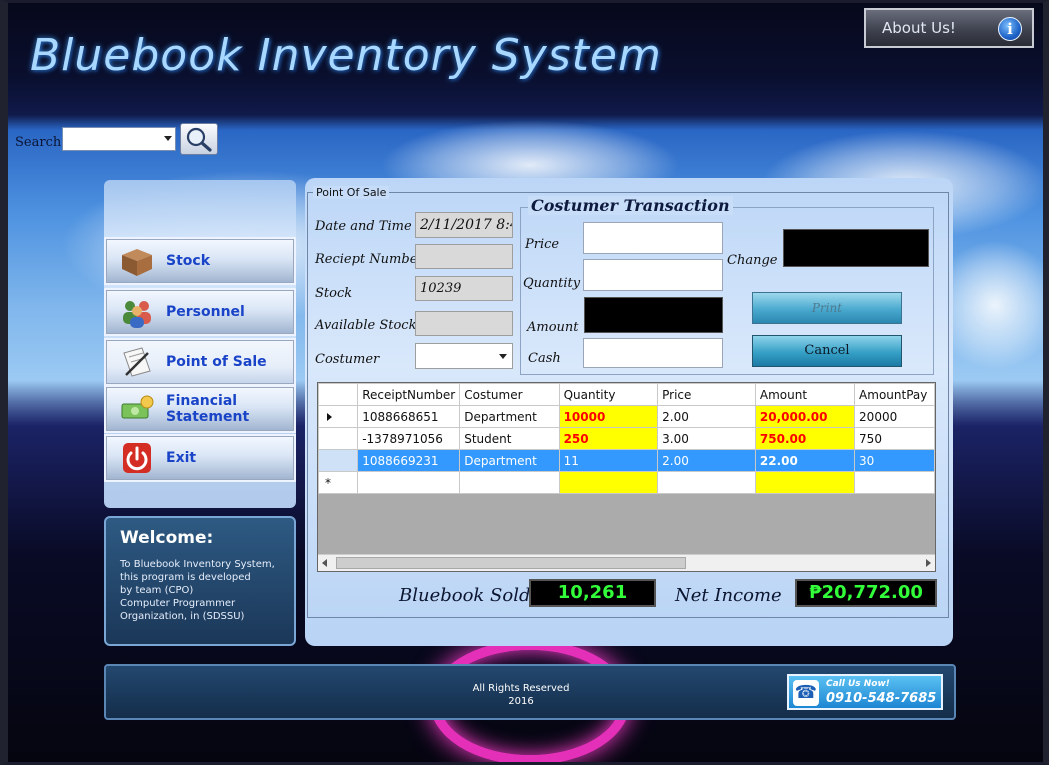 Image resolution: width=1049 pixels, height=765 pixels. Describe the element at coordinates (366, 325) in the screenshot. I see `available-stock-label: Available Stock` at that location.